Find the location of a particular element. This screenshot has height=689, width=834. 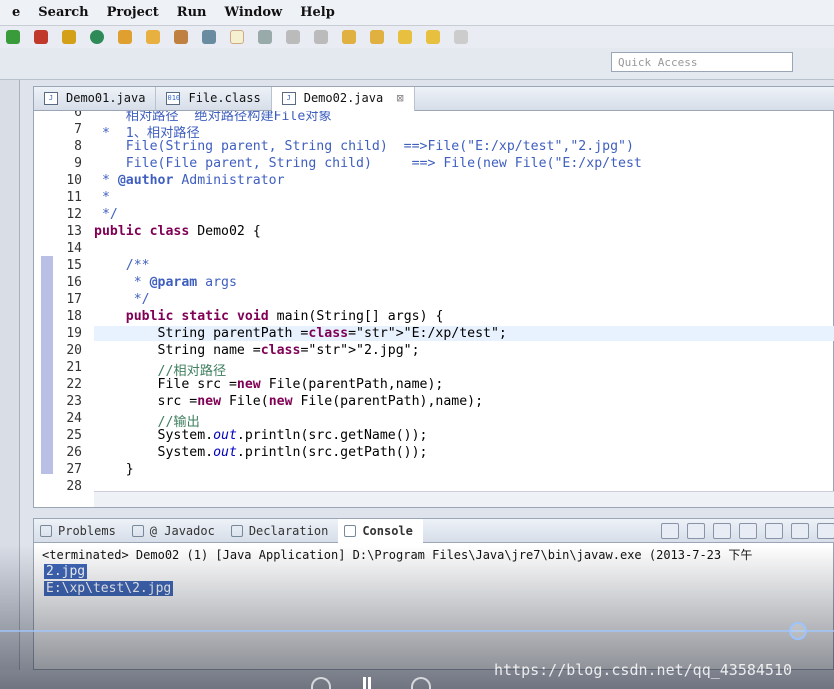

debug-icon is located at coordinates (41, 37).